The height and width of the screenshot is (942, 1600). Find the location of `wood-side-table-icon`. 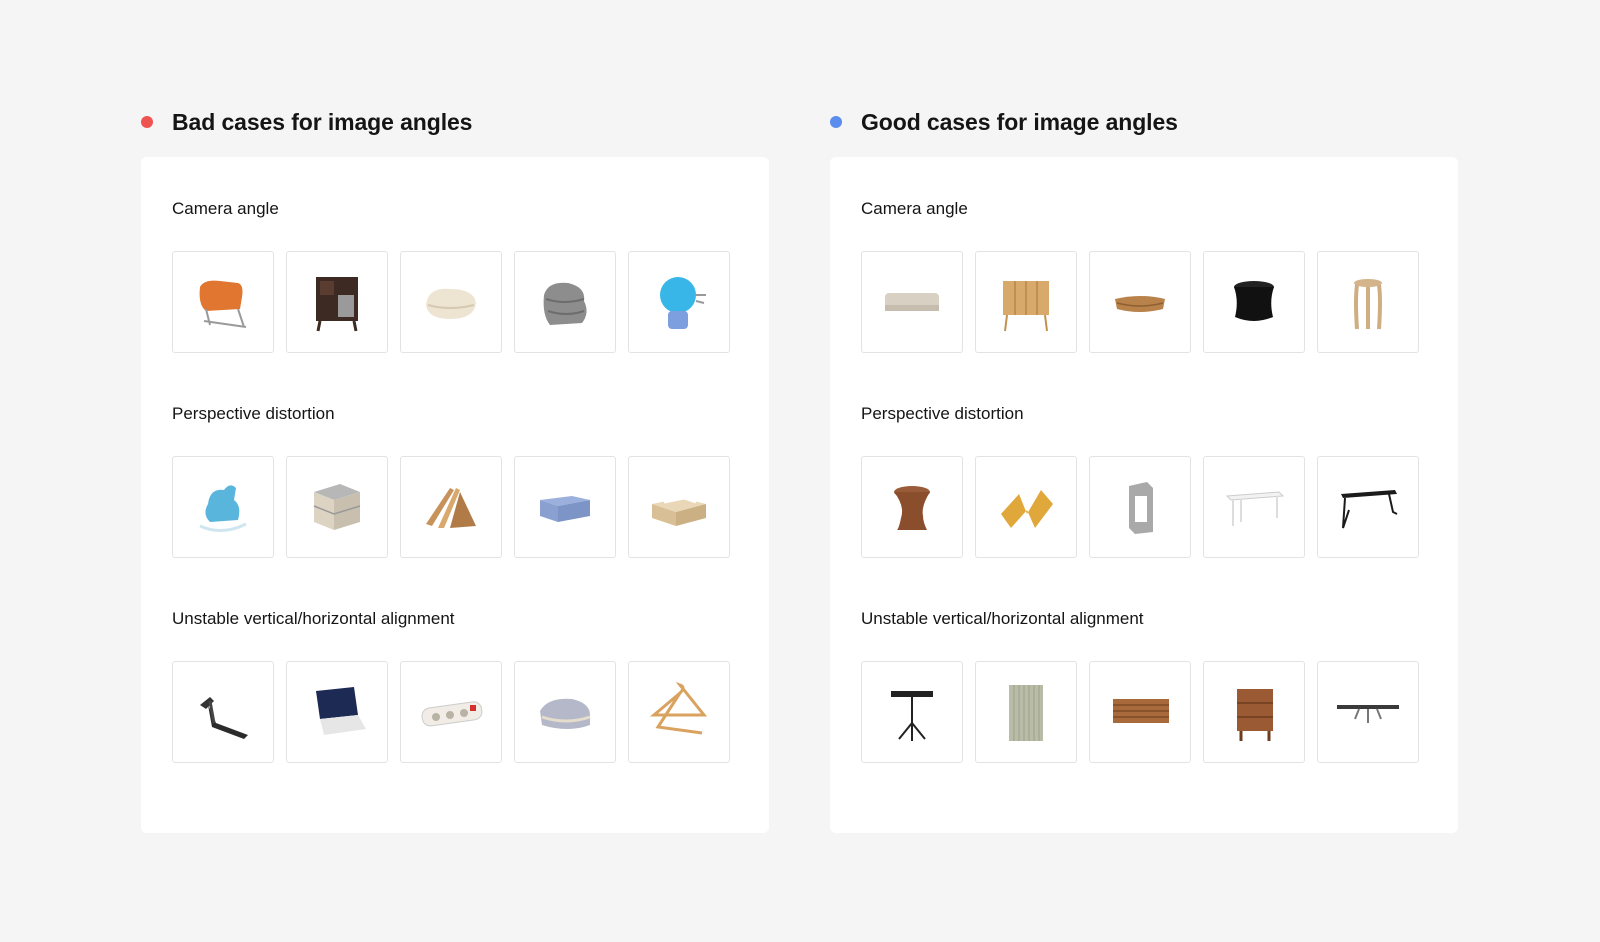

wood-side-table-icon is located at coordinates (912, 508).